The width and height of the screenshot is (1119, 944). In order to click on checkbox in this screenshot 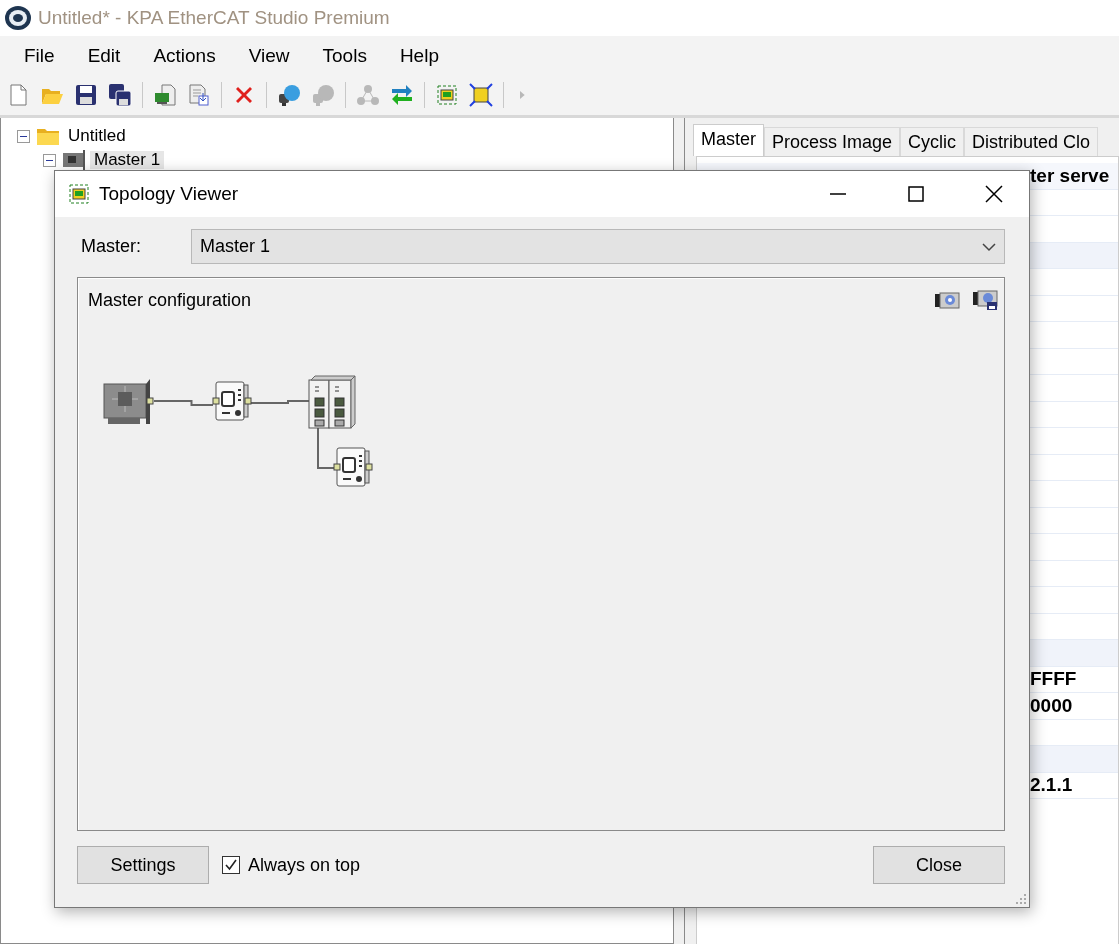, I will do `click(231, 865)`.